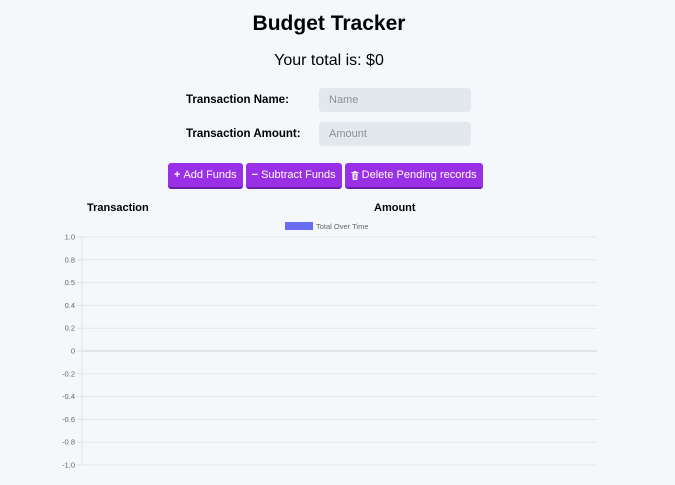 The image size is (675, 485). What do you see at coordinates (395, 208) in the screenshot?
I see `table-header-amount: Amount` at bounding box center [395, 208].